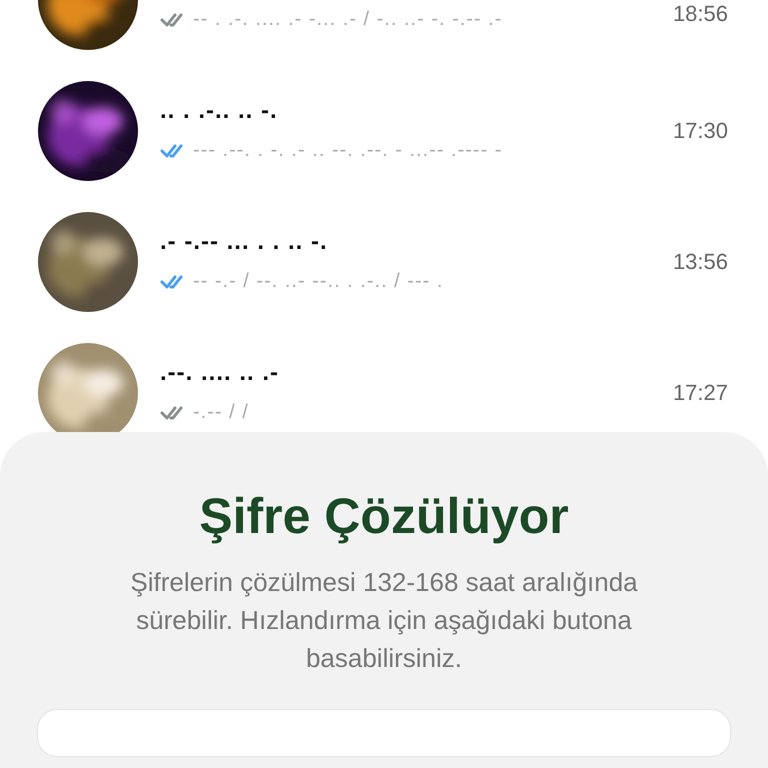  Describe the element at coordinates (384, 516) in the screenshot. I see `sheet-title: Şifre Çözülüyor` at that location.